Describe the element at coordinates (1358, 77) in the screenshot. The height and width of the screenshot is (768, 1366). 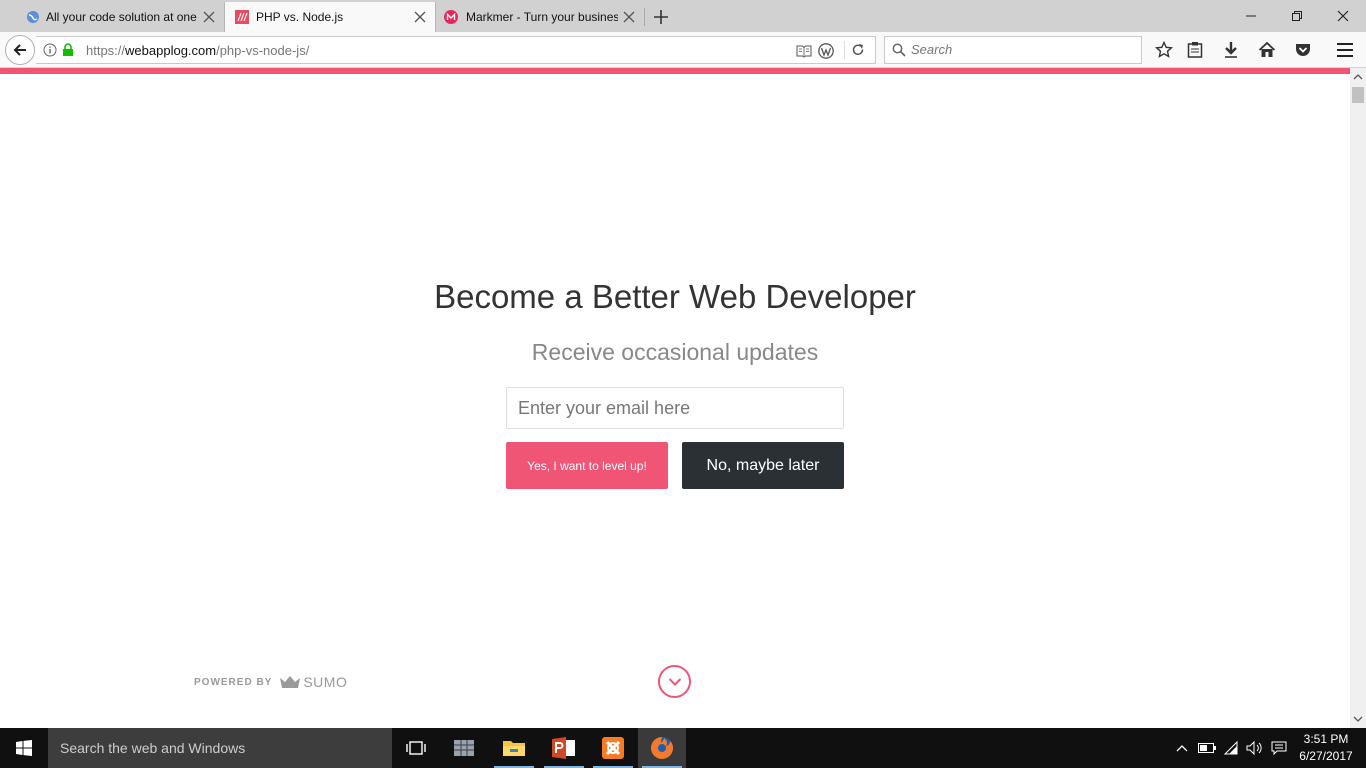
I see `scroll-up-arrow-icon` at that location.